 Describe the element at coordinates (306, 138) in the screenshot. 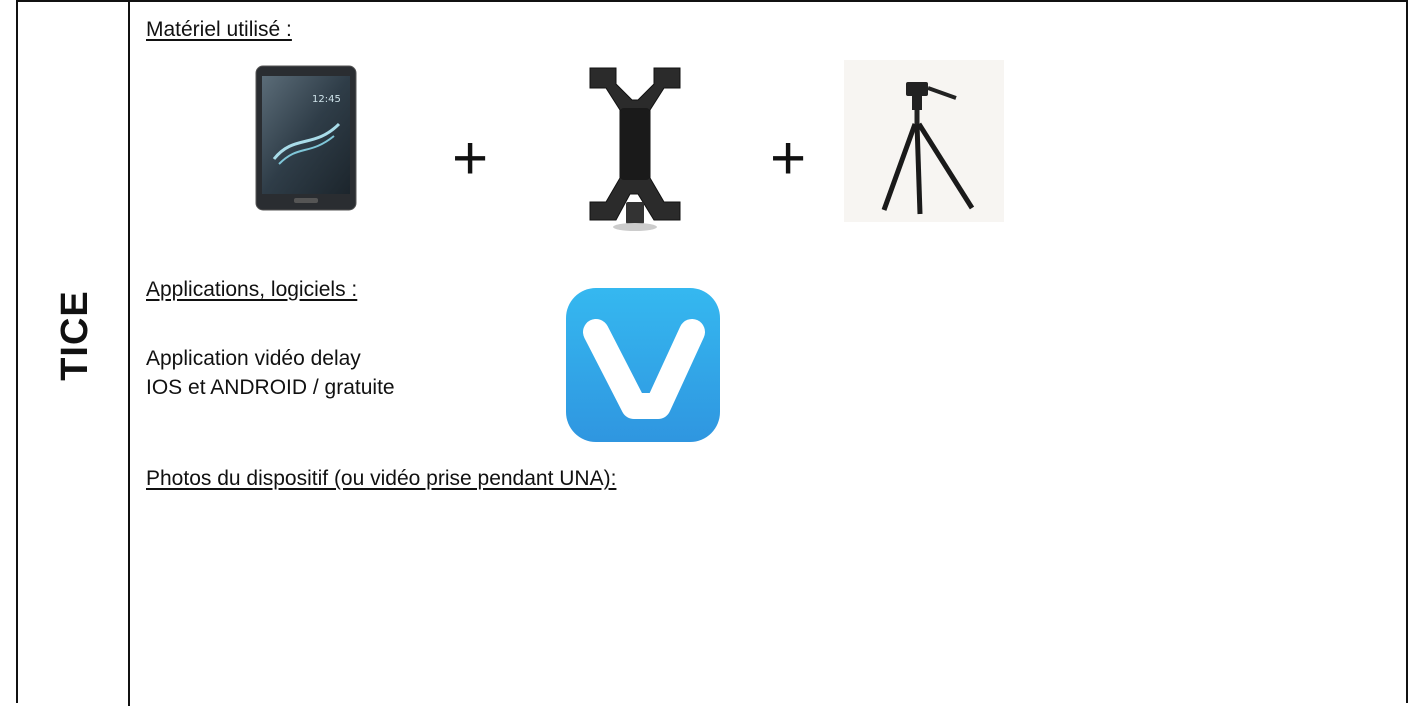

I see `tablet-icon: 12:45` at that location.